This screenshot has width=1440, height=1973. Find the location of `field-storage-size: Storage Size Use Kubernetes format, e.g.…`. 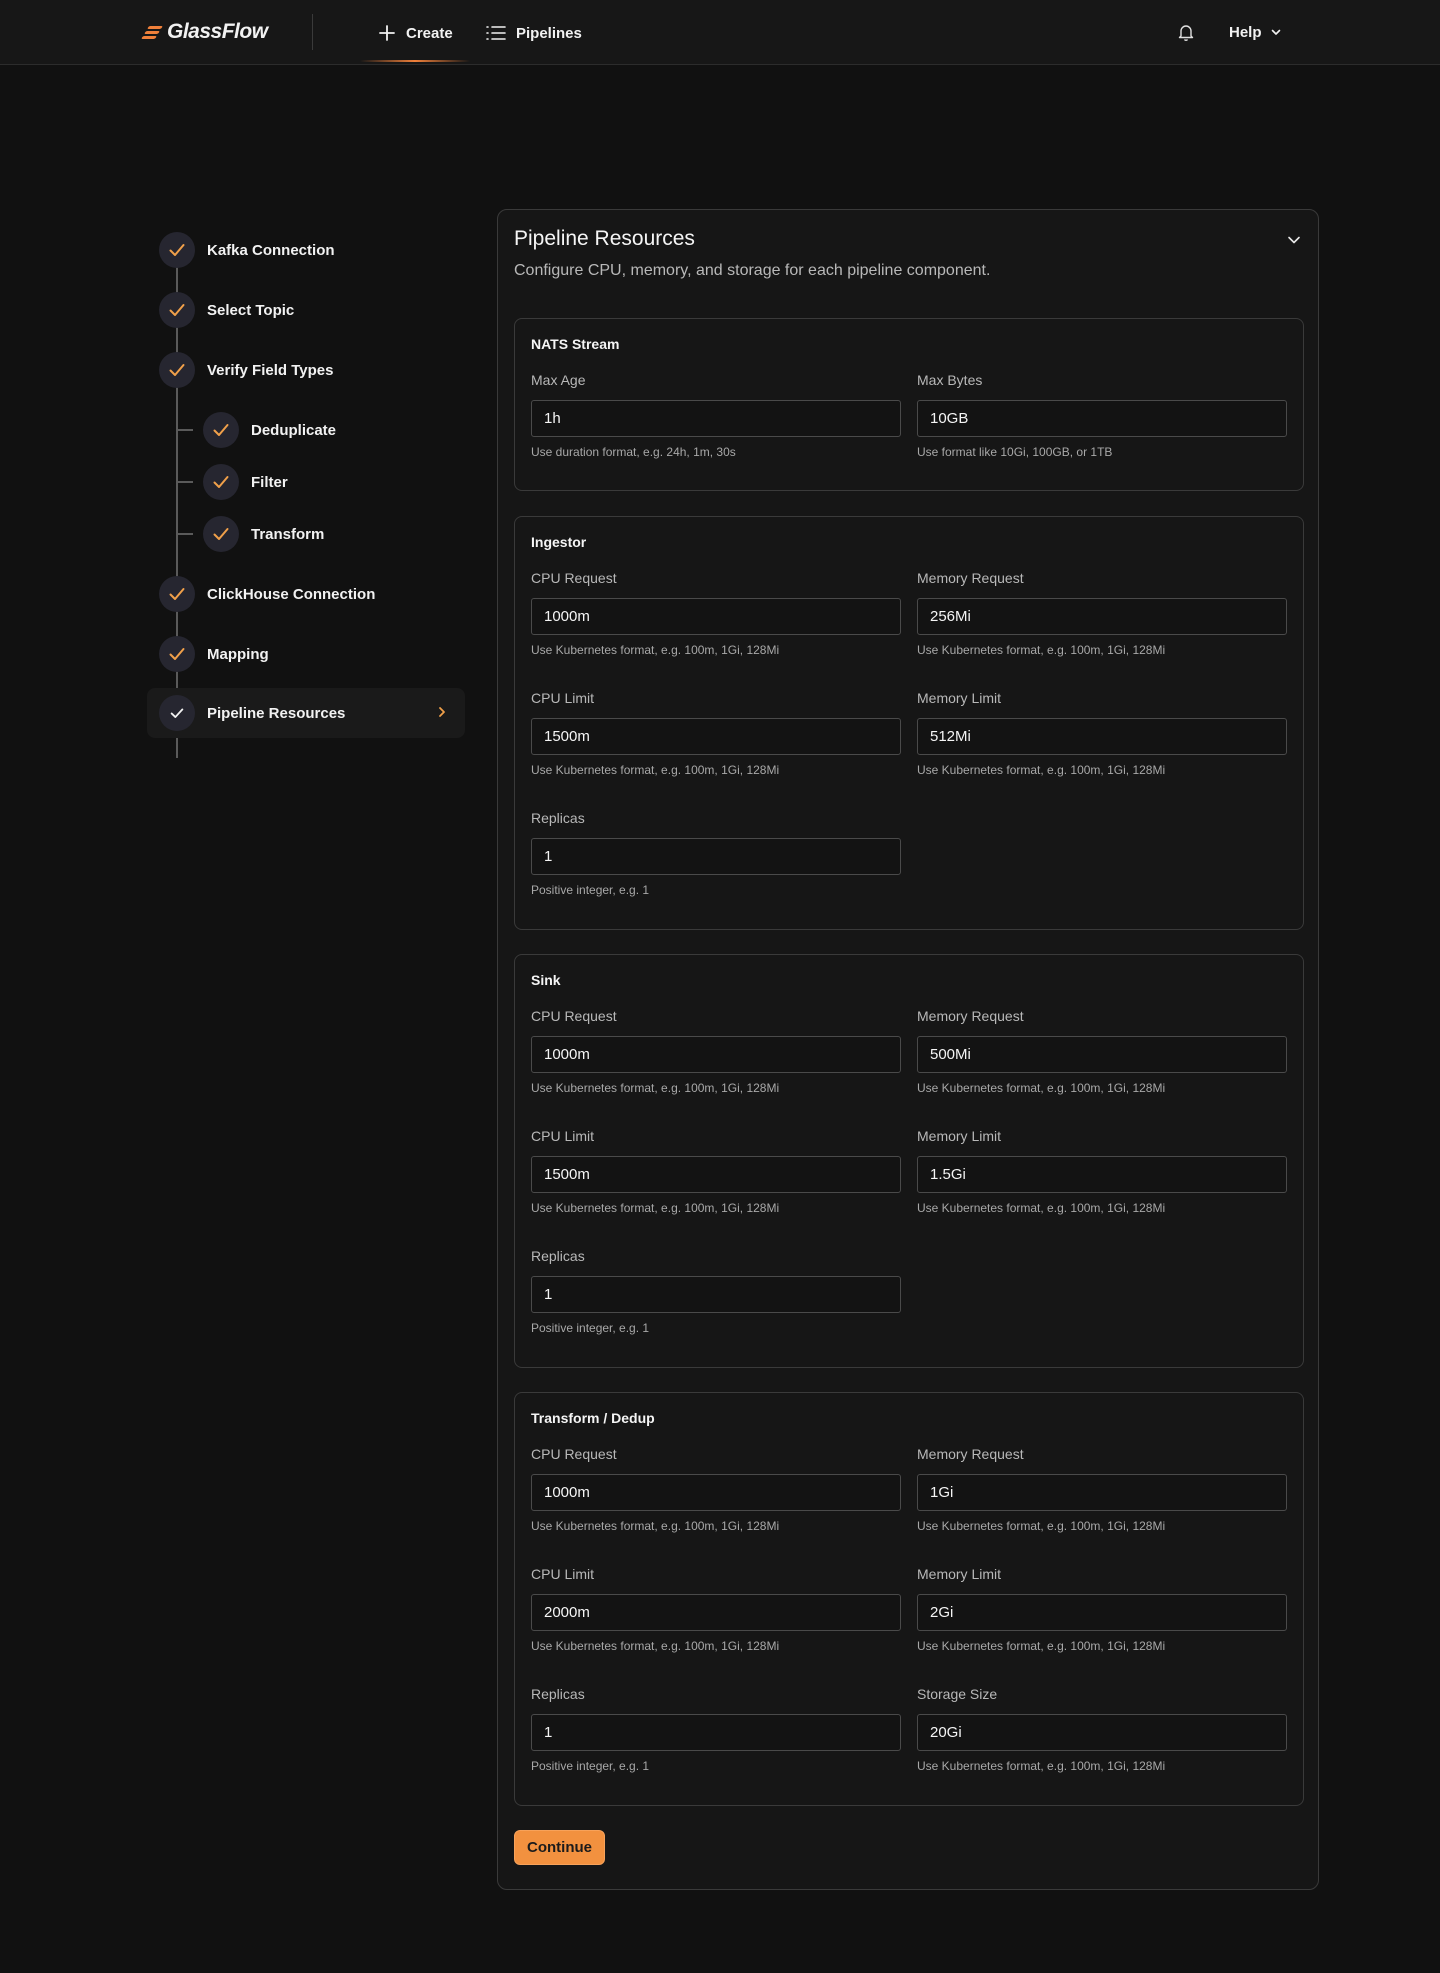

field-storage-size: Storage Size Use Kubernetes format, e.g.… is located at coordinates (1102, 1729).